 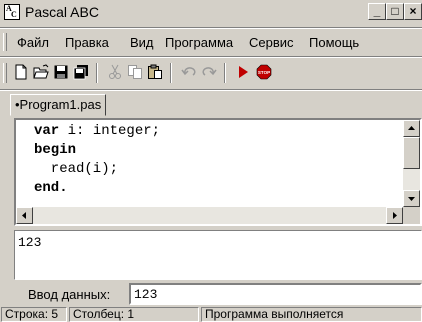 I want to click on menu-view: Вид, so click(x=142, y=42).